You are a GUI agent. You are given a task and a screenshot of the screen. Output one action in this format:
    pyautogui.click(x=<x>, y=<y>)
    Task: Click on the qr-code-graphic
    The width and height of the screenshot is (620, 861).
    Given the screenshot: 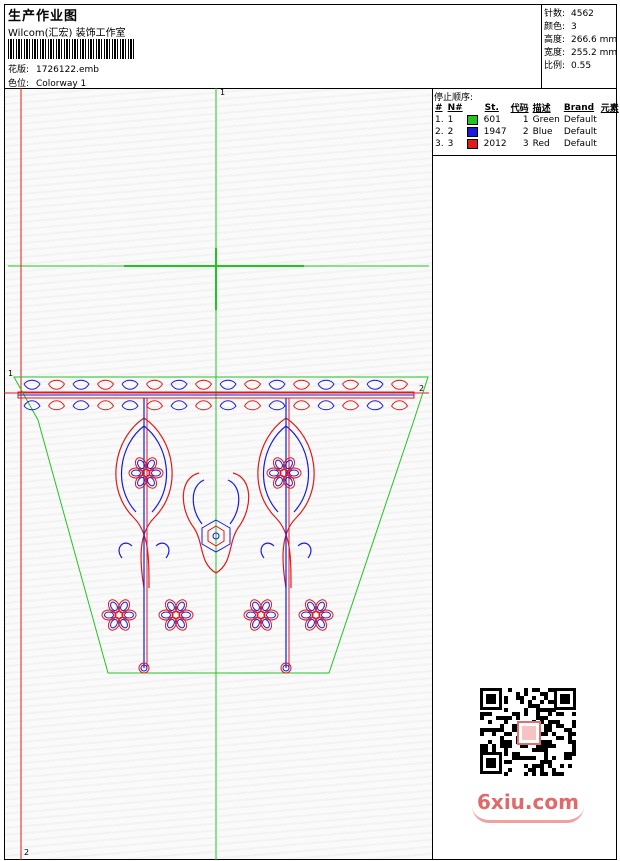 What is the action you would take?
    pyautogui.click(x=528, y=731)
    